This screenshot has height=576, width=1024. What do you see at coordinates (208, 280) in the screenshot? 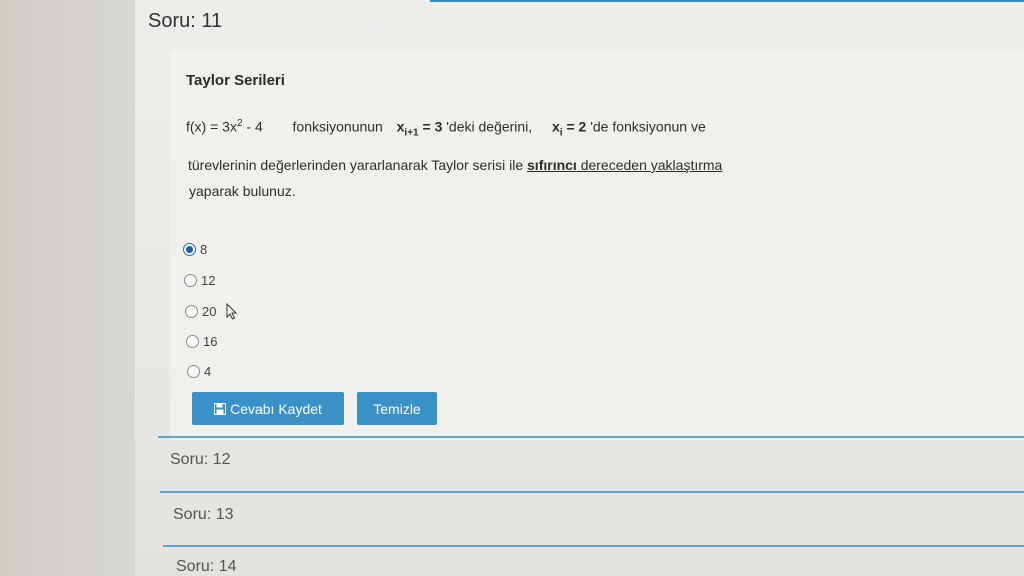
I see `option-label: 12` at bounding box center [208, 280].